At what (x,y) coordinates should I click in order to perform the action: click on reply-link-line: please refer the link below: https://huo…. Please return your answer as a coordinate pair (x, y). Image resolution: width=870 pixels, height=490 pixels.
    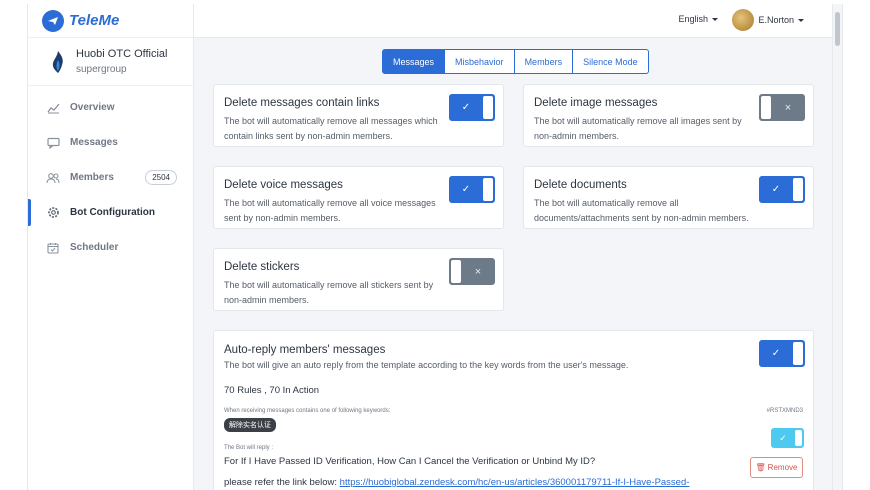
    Looking at the image, I should click on (456, 482).